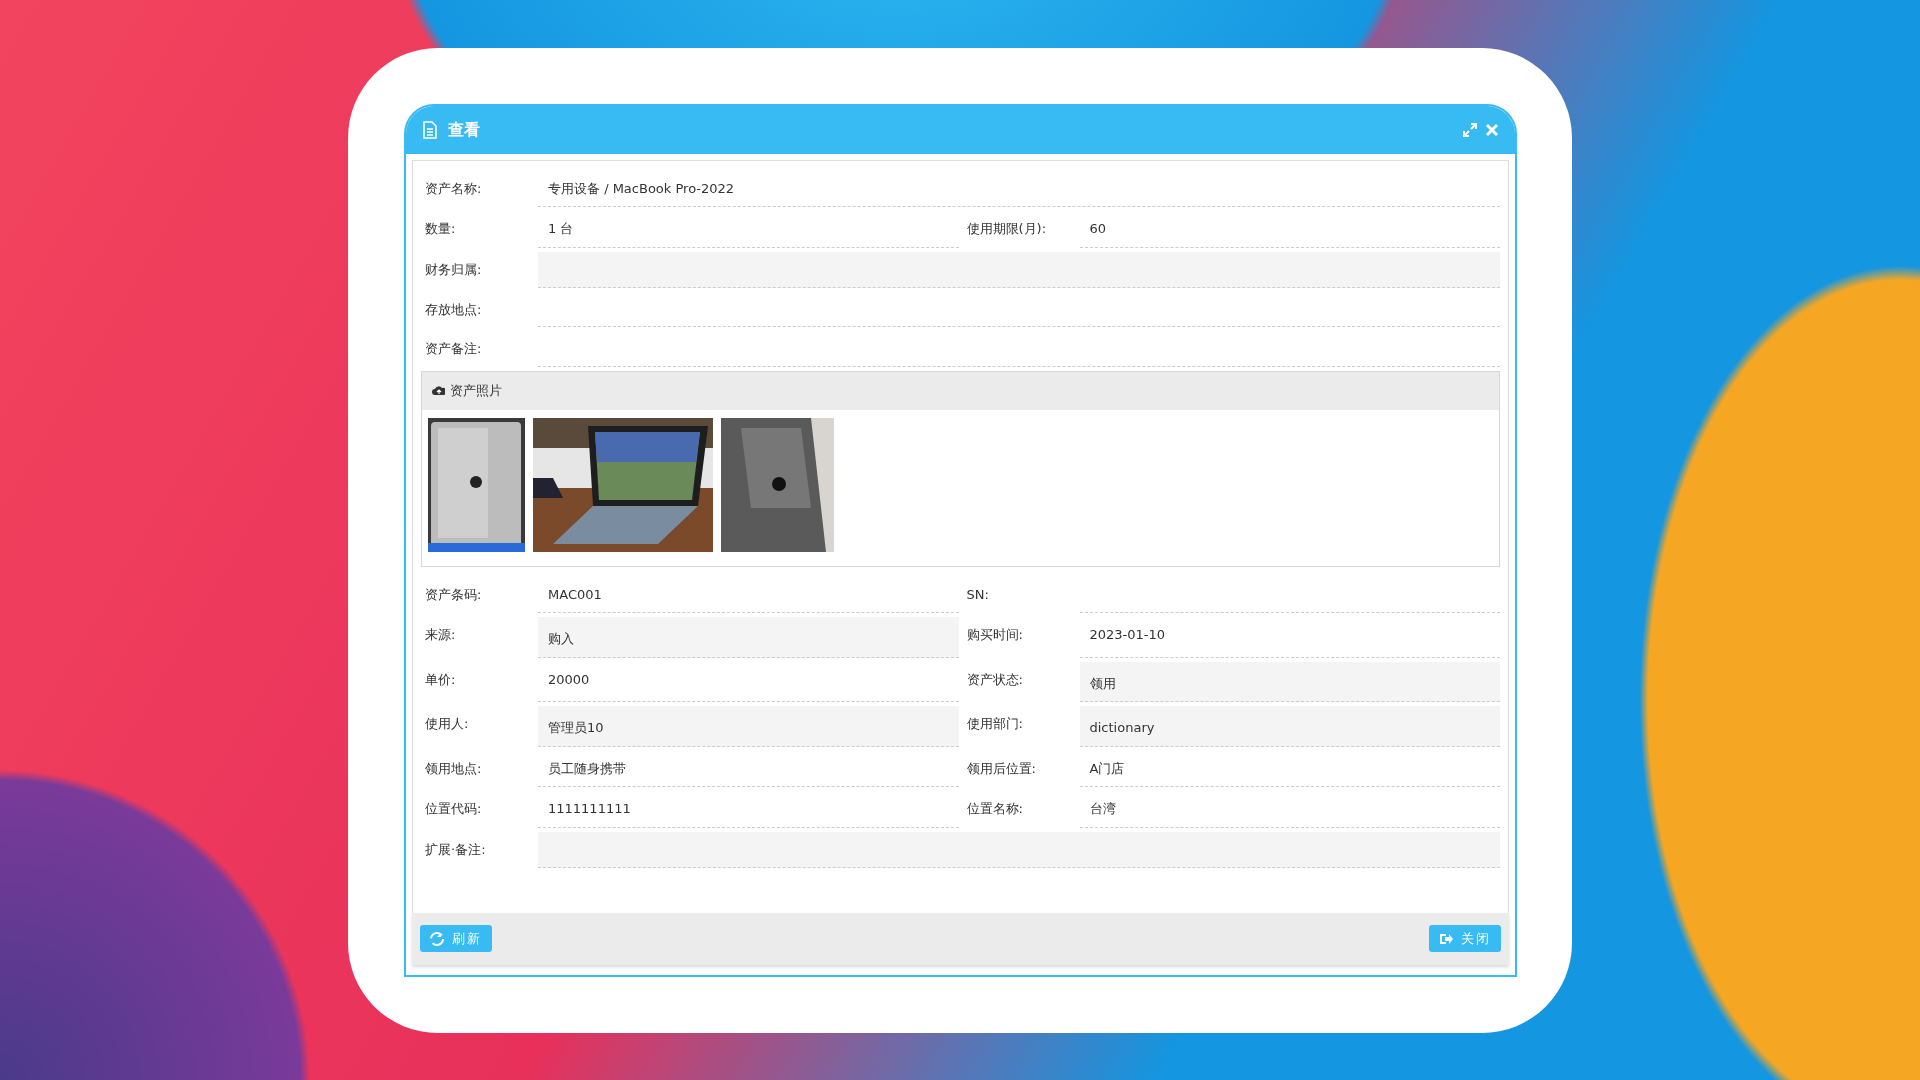 The height and width of the screenshot is (1080, 1920). I want to click on field-value: 20000, so click(748, 681).